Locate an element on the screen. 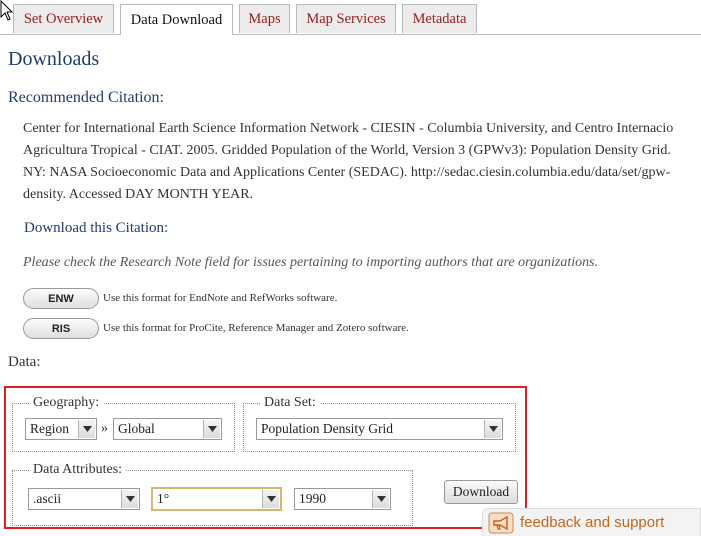 The height and width of the screenshot is (536, 701). geography-region-select: Global is located at coordinates (167, 429).